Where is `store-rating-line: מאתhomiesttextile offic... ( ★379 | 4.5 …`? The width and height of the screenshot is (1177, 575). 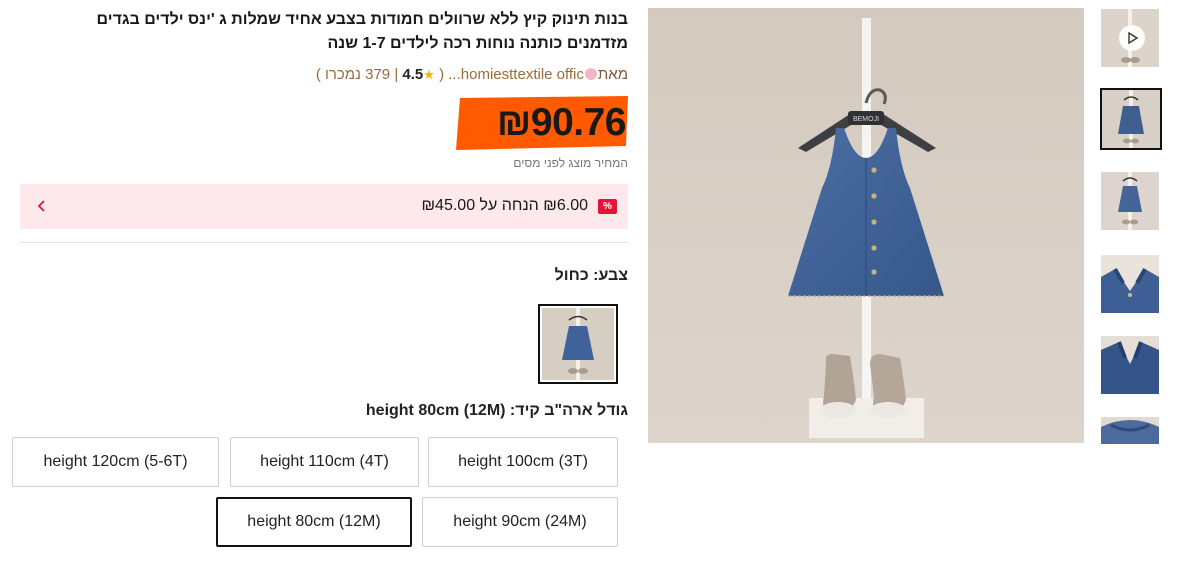
store-rating-line: מאתhomiesttextile offic... ( ★379 | 4.5 … is located at coordinates (328, 75).